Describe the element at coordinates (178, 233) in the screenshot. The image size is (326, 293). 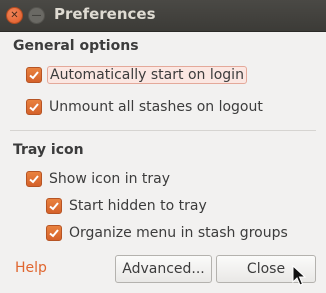
I see `organize-menu-label: Organize menu in stash groups` at that location.